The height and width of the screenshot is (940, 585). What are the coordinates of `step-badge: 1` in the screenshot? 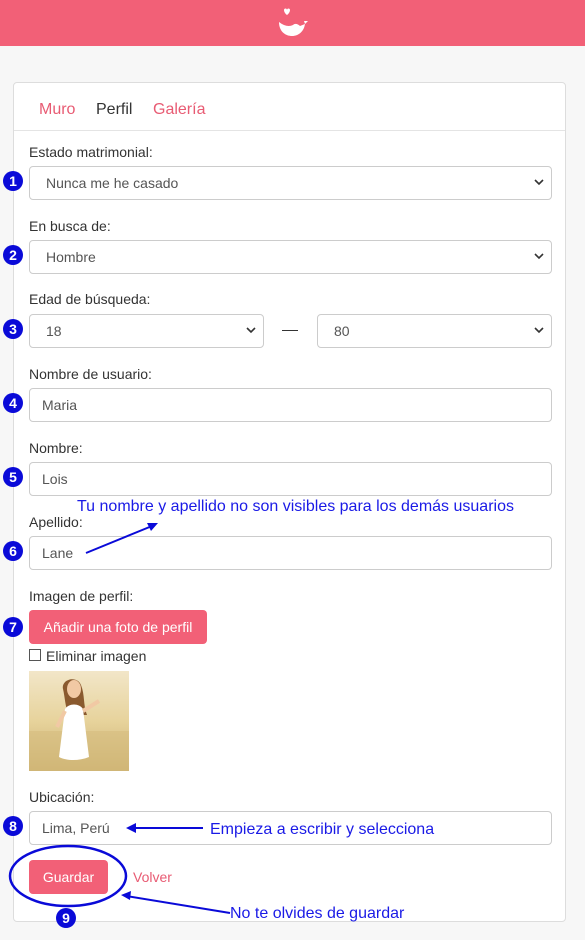 It's located at (13, 181).